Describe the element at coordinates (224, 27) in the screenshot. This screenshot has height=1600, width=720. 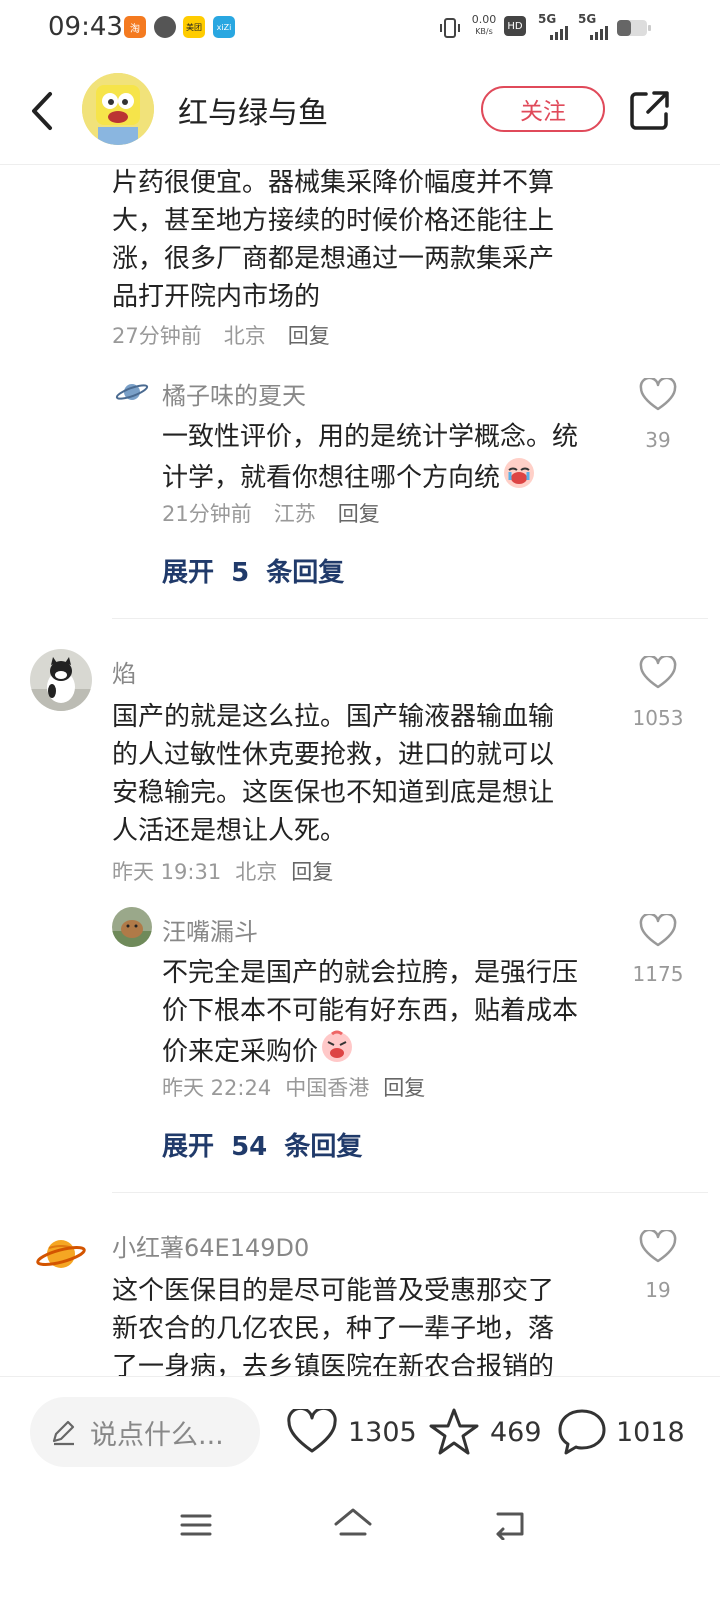
I see `xizi-app-icon: xiZi` at that location.